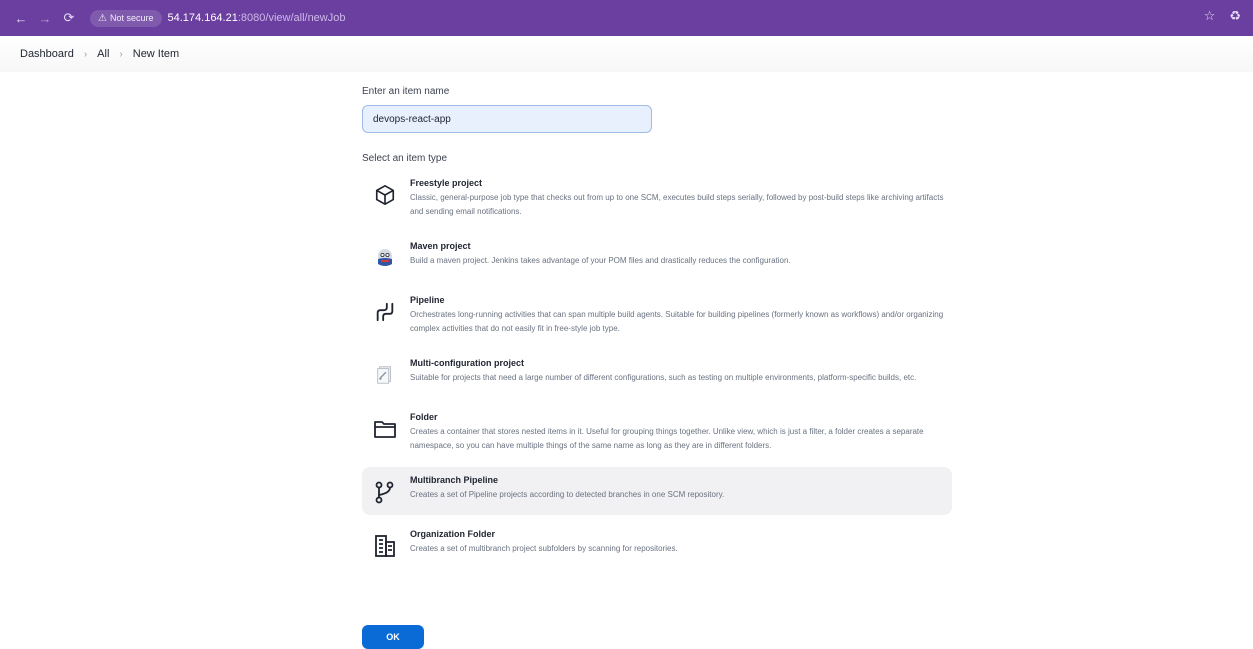 The height and width of the screenshot is (649, 1253). What do you see at coordinates (103, 54) in the screenshot?
I see `breadcrumb-all: All` at bounding box center [103, 54].